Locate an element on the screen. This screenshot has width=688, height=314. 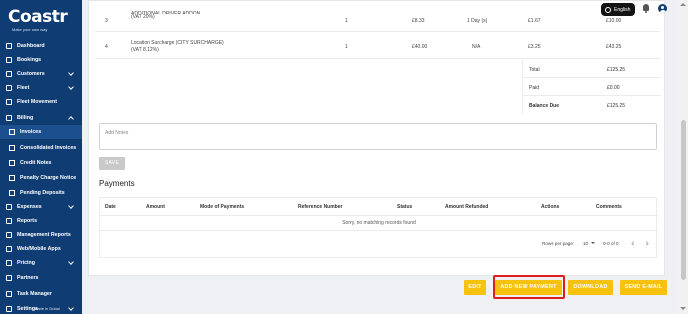
sidebar-item-label: Web/Mobile Apps is located at coordinates (39, 249).